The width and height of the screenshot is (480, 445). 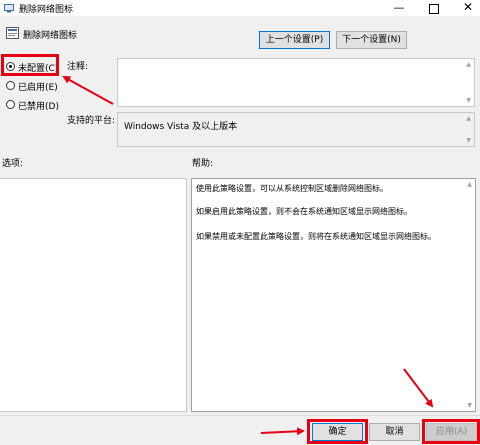 I want to click on arrow-to-not-configured, so click(x=88, y=90).